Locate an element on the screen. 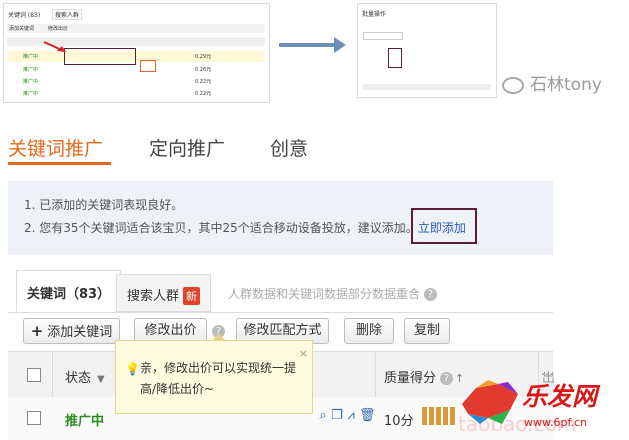 Image resolution: width=629 pixels, height=440 pixels. search-icon: ⌕ is located at coordinates (323, 416).